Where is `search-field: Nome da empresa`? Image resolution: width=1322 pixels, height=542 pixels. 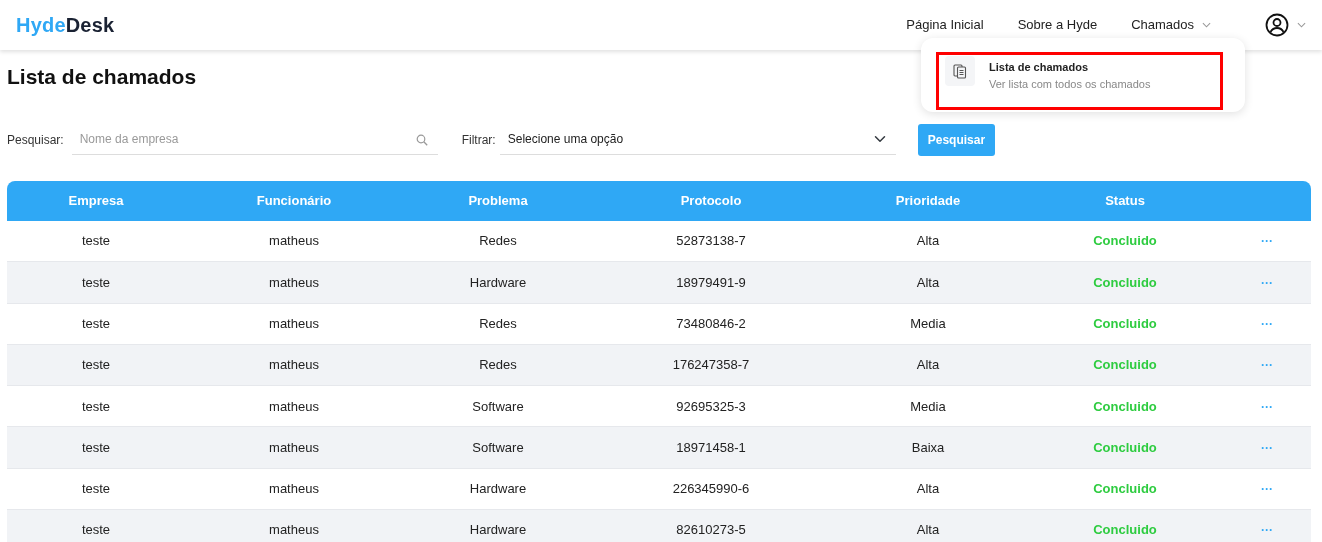 search-field: Nome da empresa is located at coordinates (254, 139).